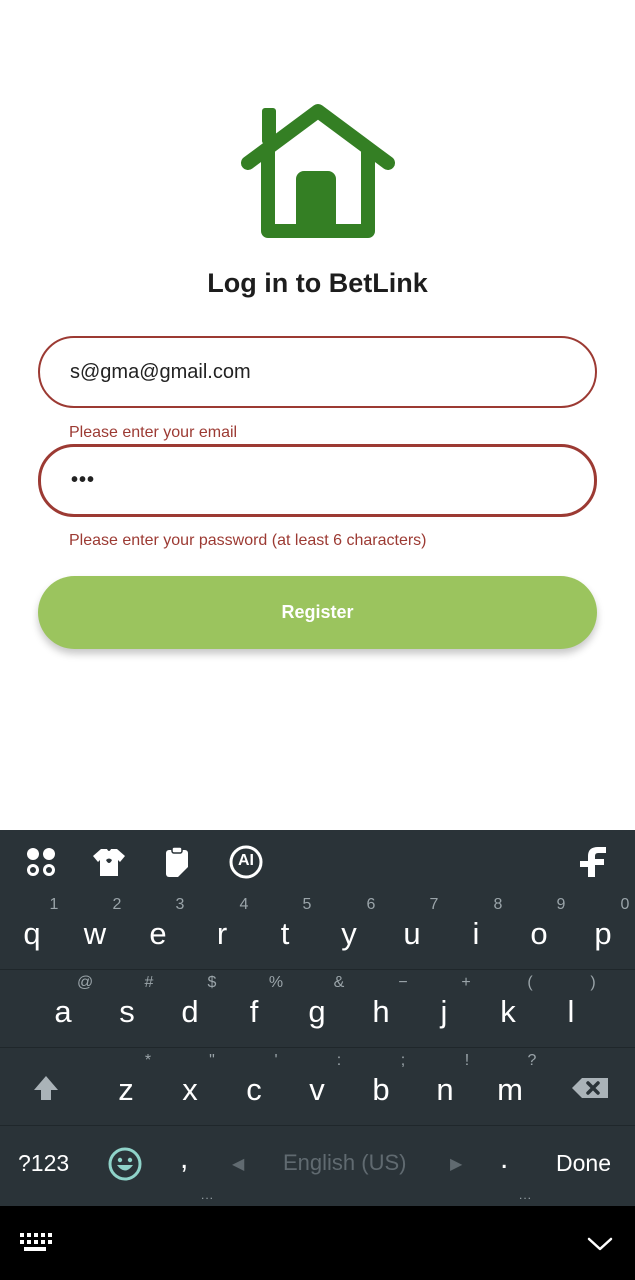  What do you see at coordinates (349, 933) in the screenshot?
I see `key-label: y` at bounding box center [349, 933].